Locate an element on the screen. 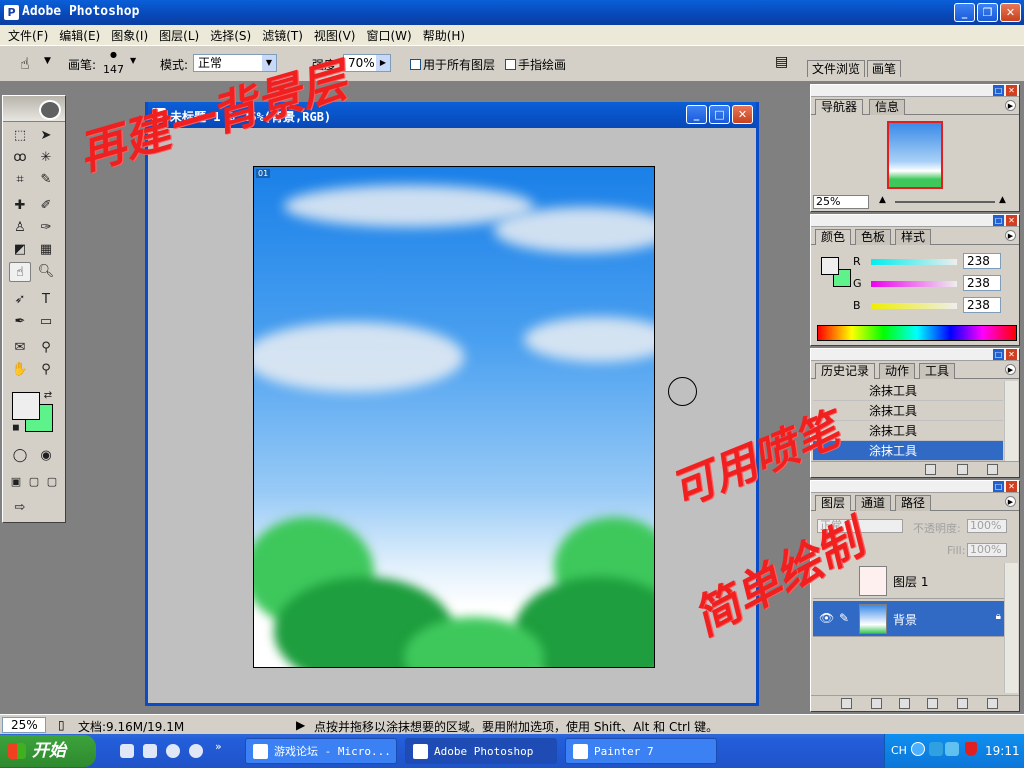 This screenshot has height=768, width=1024. layer-row: 图层 1 is located at coordinates (909, 581).